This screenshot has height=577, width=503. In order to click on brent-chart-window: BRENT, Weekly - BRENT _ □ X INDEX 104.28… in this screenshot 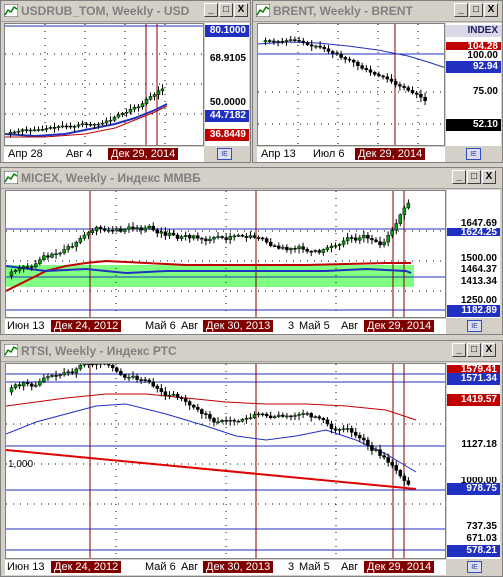, I will do `click(377, 81)`.